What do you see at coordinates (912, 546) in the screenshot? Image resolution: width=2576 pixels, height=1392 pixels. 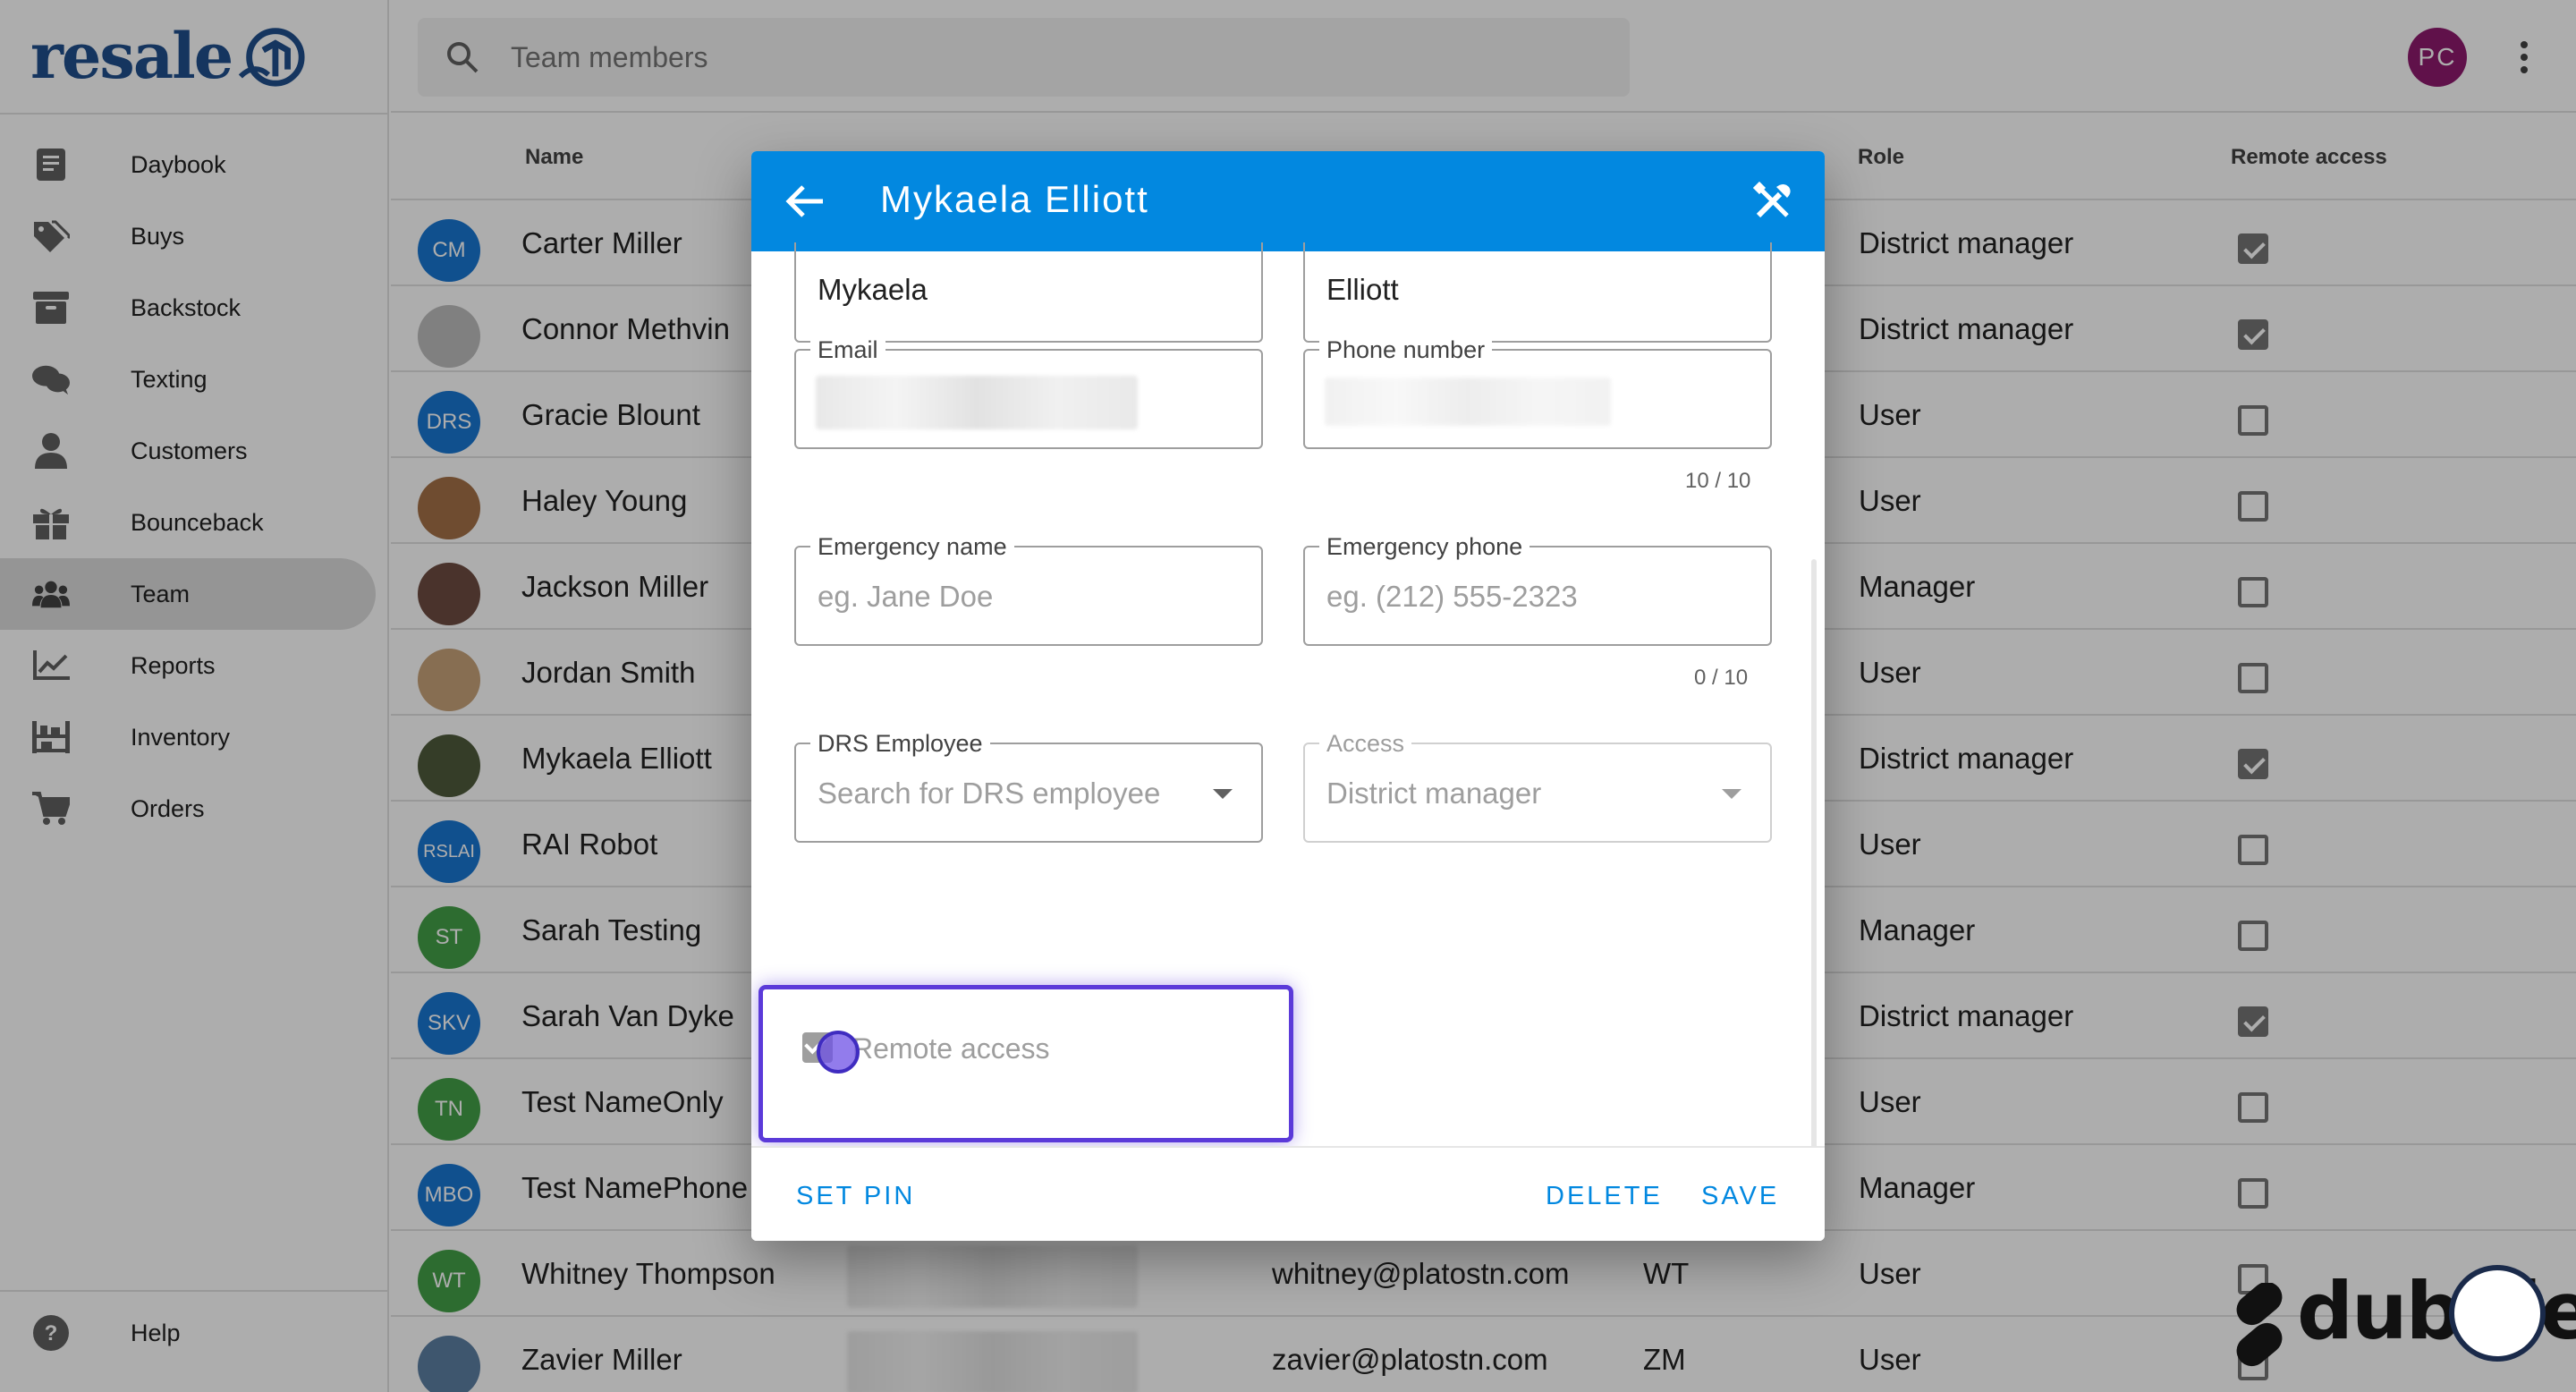 I see `emergency-name-label: Emergency name` at bounding box center [912, 546].